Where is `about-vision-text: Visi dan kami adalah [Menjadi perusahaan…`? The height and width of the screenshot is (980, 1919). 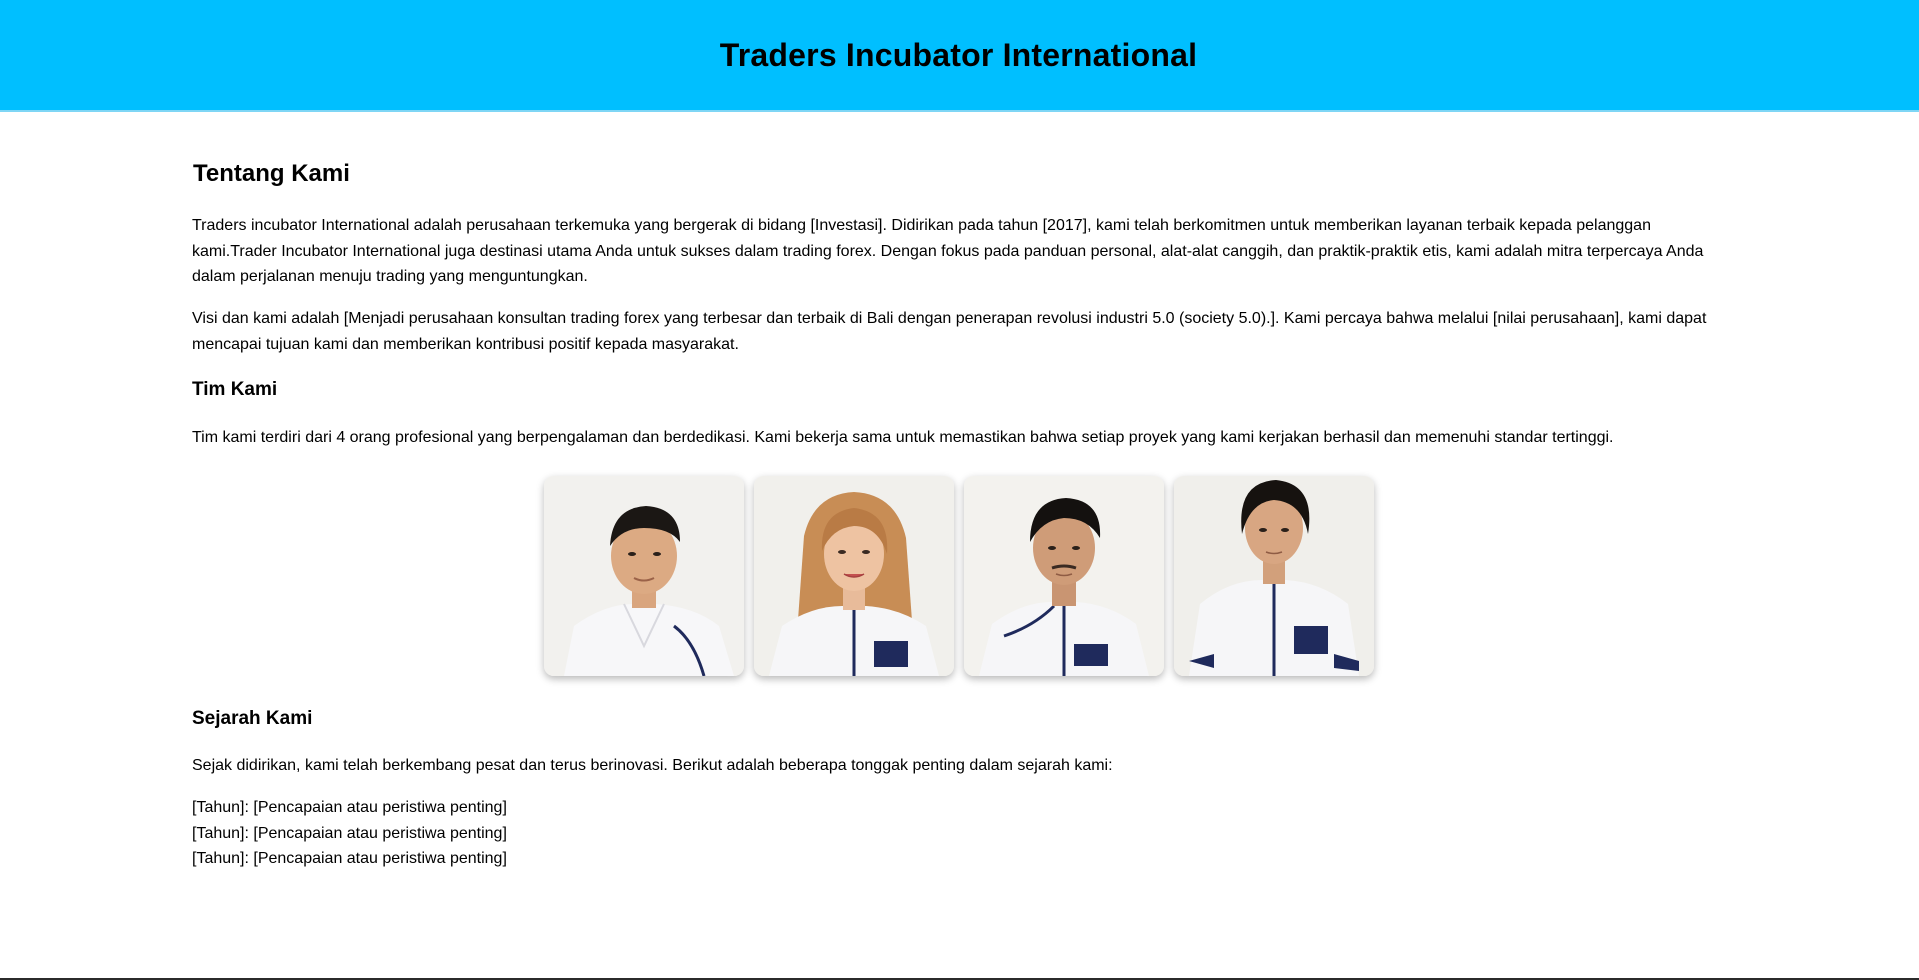 about-vision-text: Visi dan kami adalah [Menjadi perusahaan… is located at coordinates (949, 331).